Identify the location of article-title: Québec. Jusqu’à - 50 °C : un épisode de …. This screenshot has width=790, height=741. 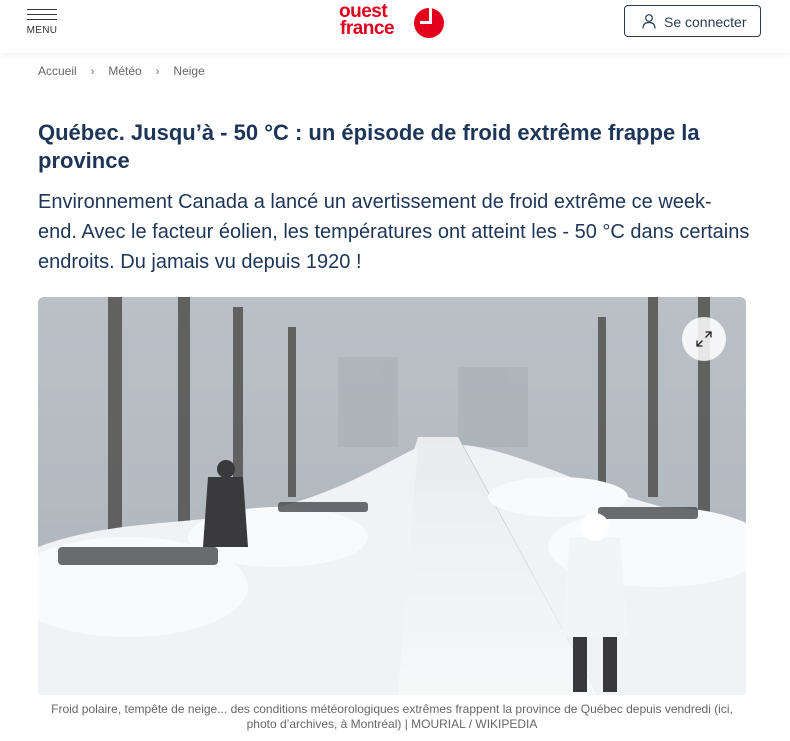
(369, 146).